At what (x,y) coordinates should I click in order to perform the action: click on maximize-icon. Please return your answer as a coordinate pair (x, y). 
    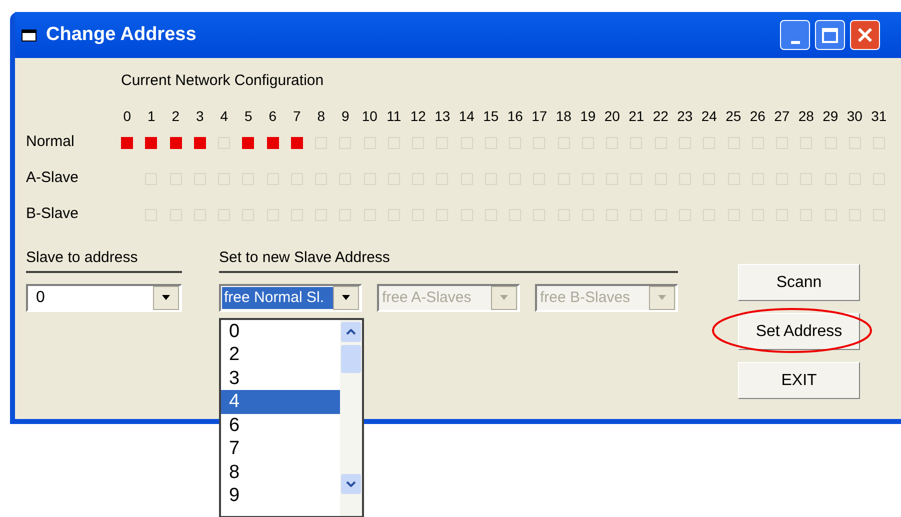
    Looking at the image, I should click on (830, 35).